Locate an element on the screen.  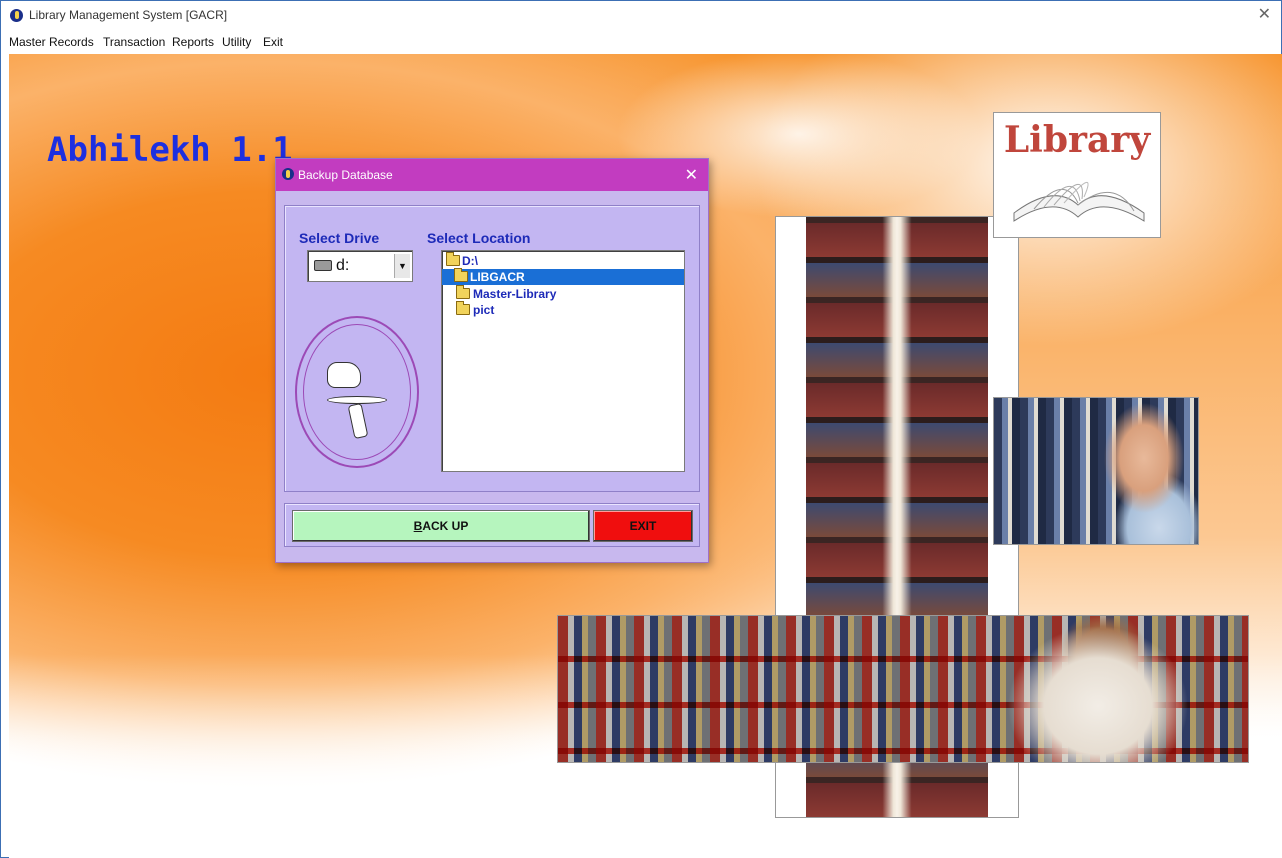
menu-utility: Utility is located at coordinates (236, 42).